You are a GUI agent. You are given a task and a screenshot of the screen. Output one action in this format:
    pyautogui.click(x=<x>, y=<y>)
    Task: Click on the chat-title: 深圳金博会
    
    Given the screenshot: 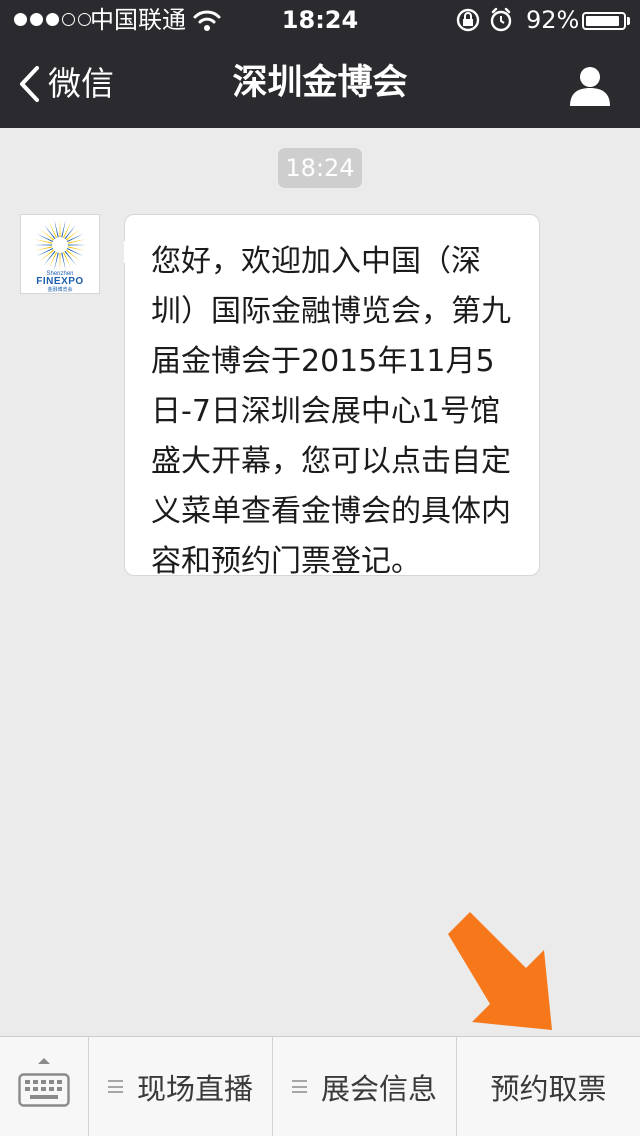 What is the action you would take?
    pyautogui.click(x=320, y=83)
    